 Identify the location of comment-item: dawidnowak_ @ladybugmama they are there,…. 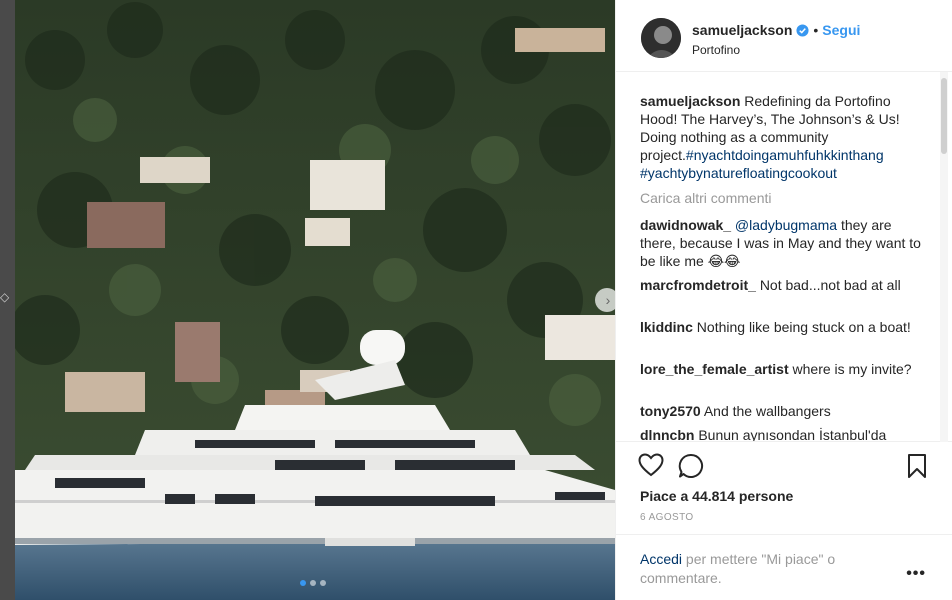
(782, 243).